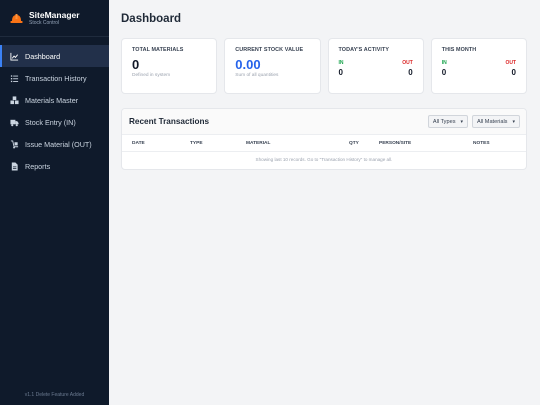 This screenshot has width=540, height=405. I want to click on page-title: Dashboard, so click(151, 19).